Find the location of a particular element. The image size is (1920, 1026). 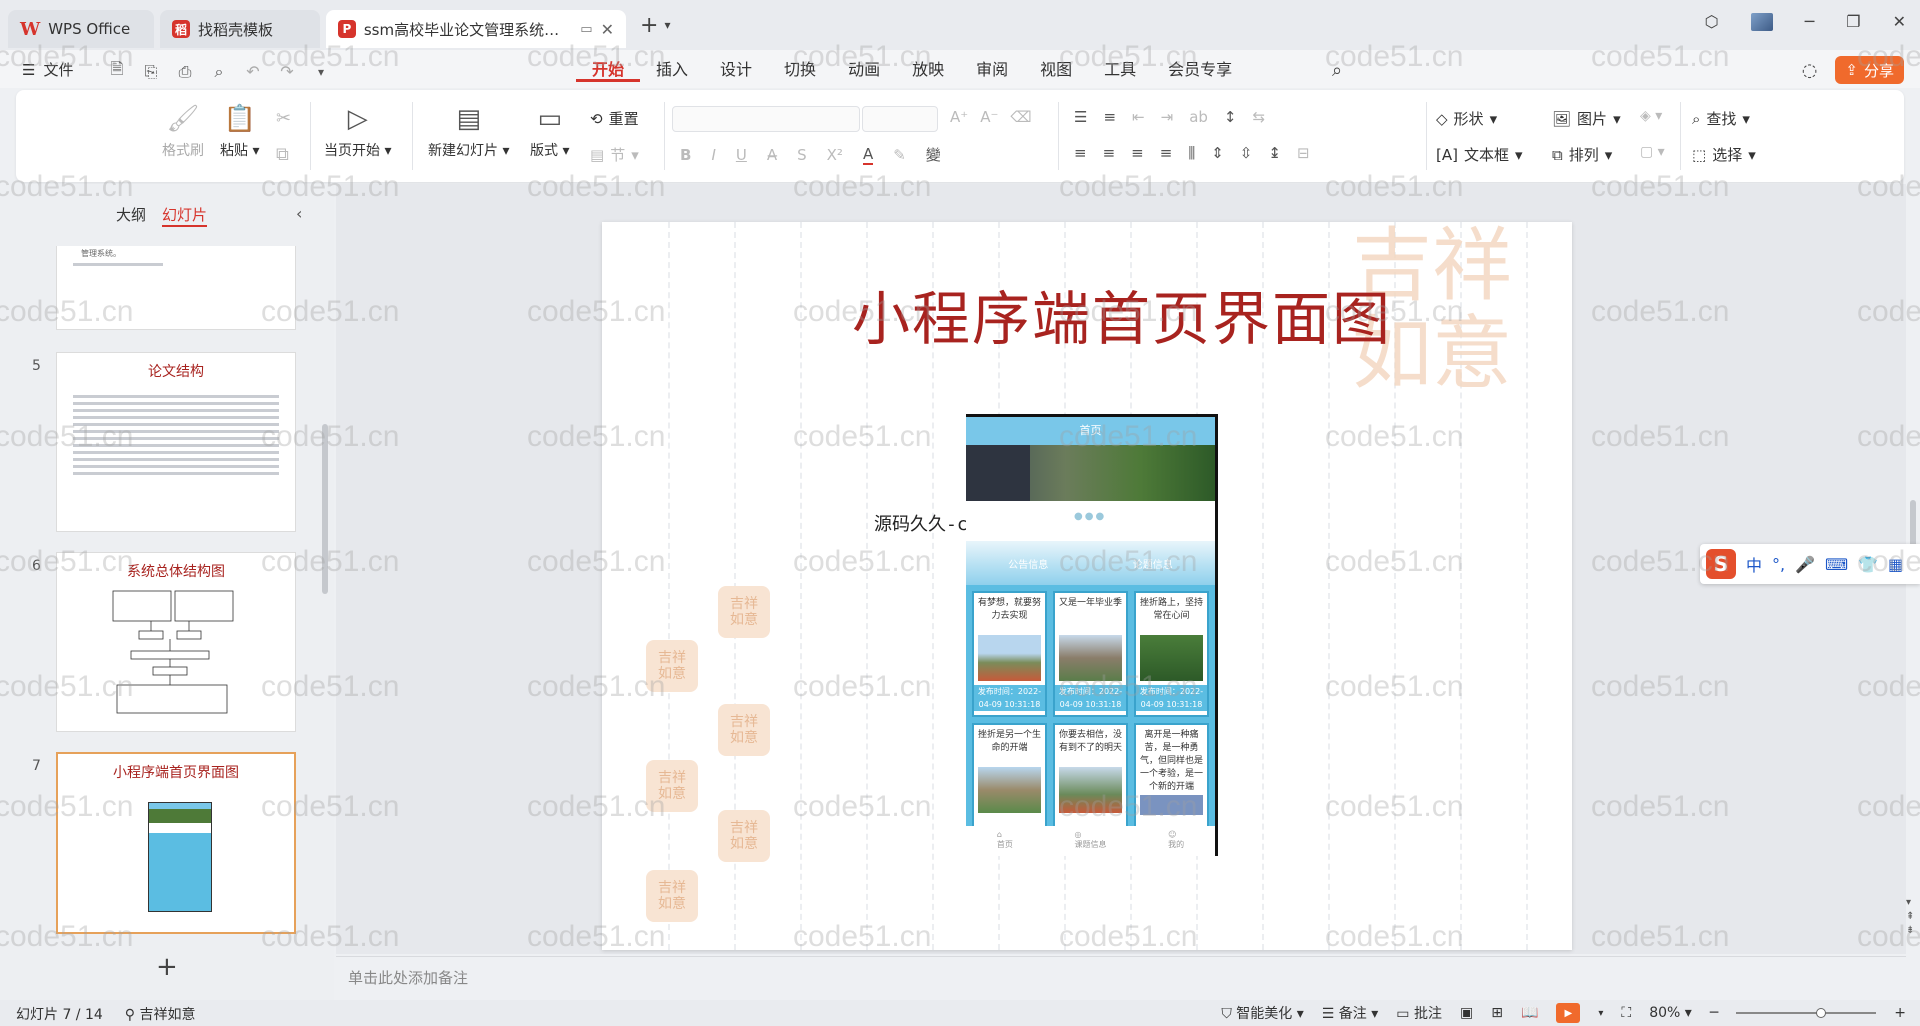

tab-insert: 插入 is located at coordinates (672, 70).